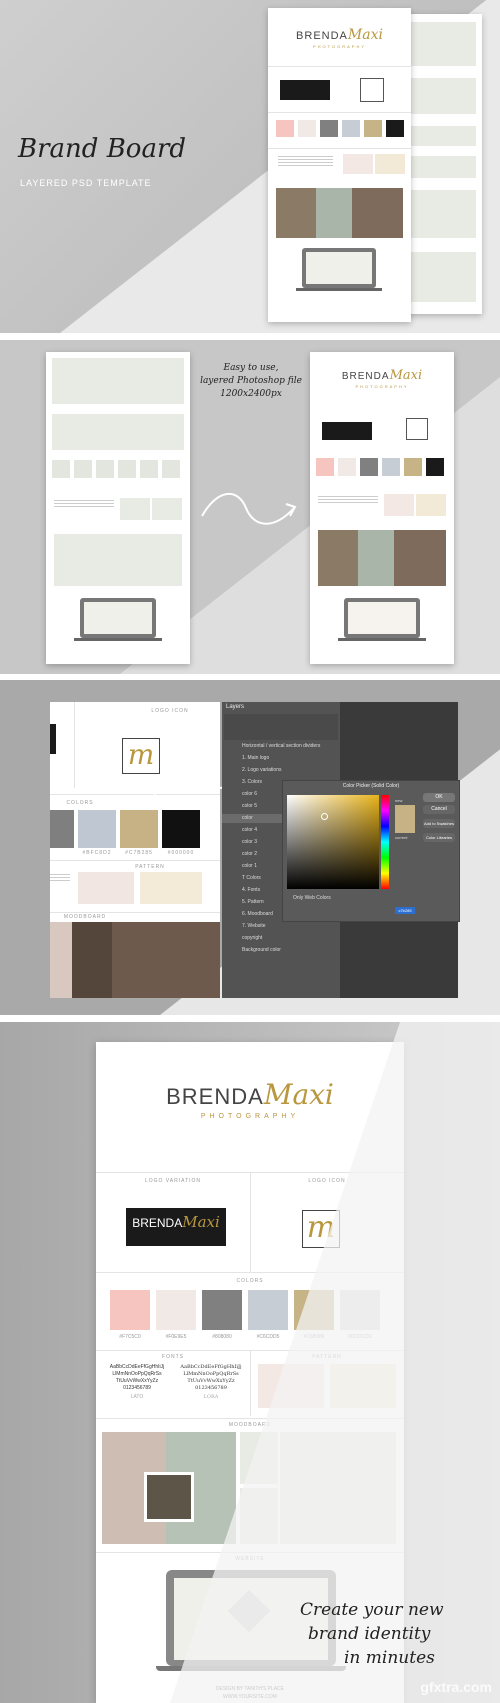 The height and width of the screenshot is (1703, 500). What do you see at coordinates (281, 746) in the screenshot?
I see `layer-row: Horizontal / vertical section dividers` at bounding box center [281, 746].